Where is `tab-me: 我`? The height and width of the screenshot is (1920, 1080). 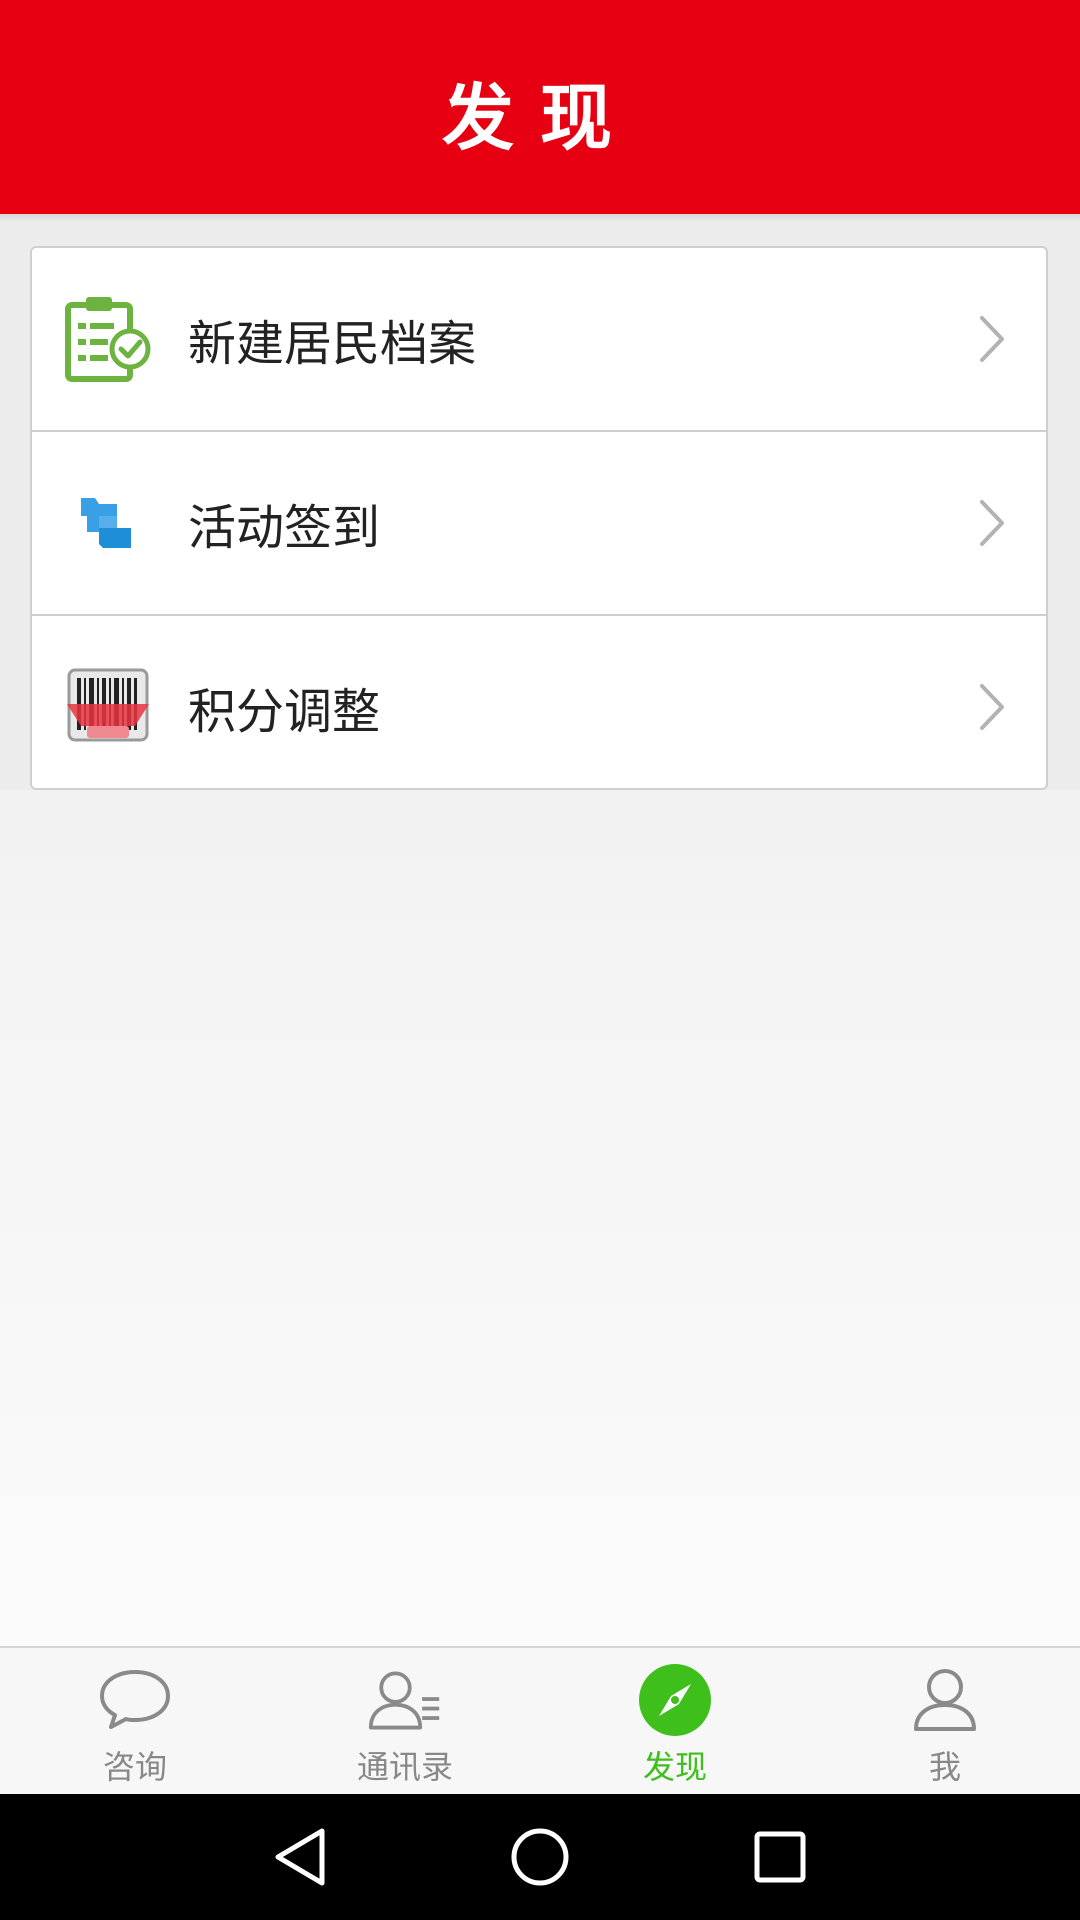
tab-me: 我 is located at coordinates (945, 1721).